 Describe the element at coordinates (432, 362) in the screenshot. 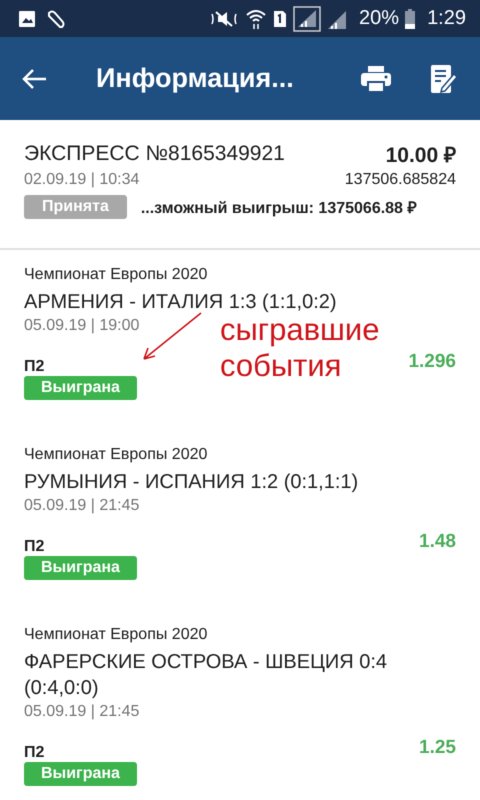

I see `odds-value: 1.296` at that location.